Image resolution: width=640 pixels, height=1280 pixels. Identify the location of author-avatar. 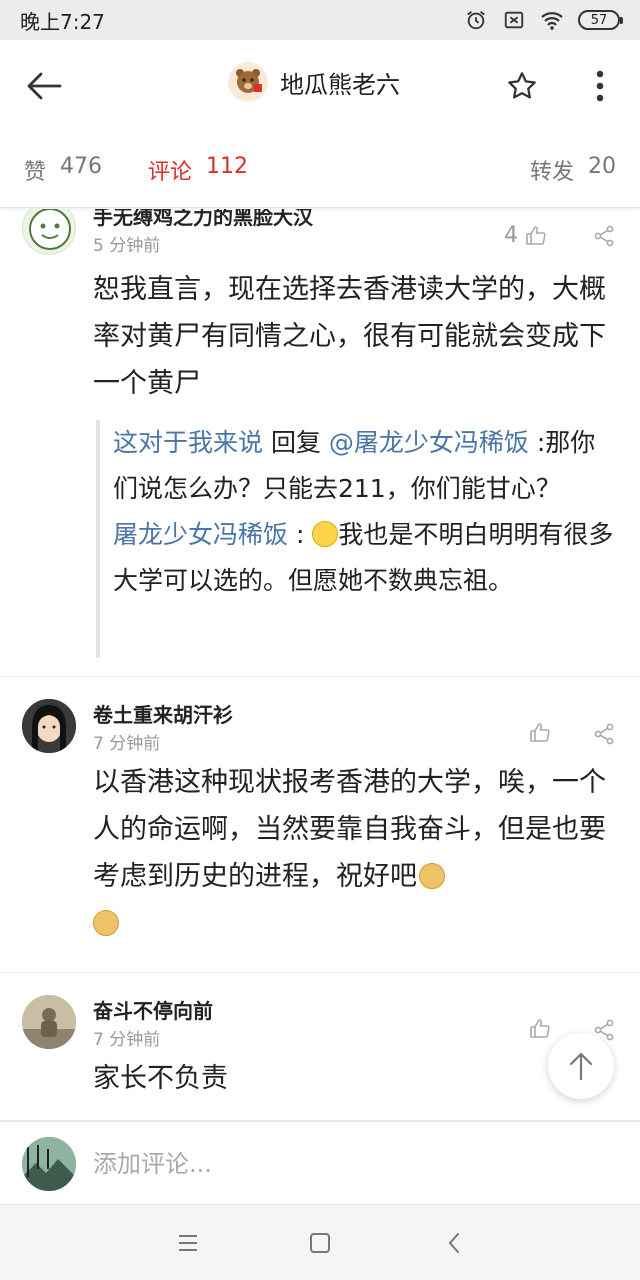
(248, 82).